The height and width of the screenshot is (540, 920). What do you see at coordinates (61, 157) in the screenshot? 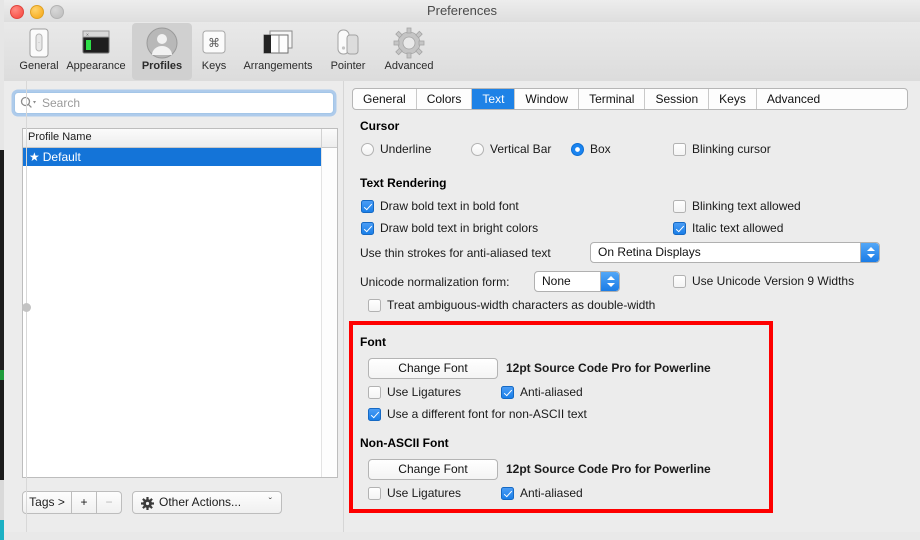
I see `profile-row-name: Default` at bounding box center [61, 157].